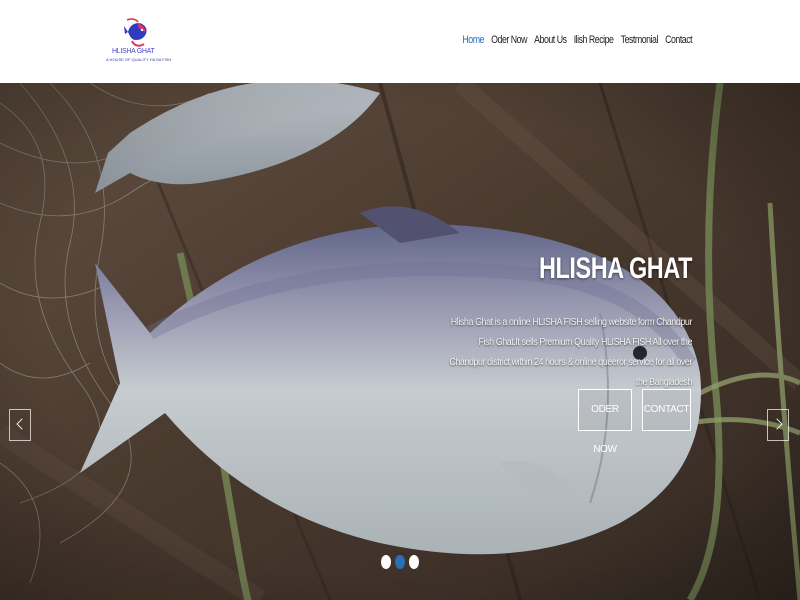 The height and width of the screenshot is (600, 800). What do you see at coordinates (509, 40) in the screenshot?
I see `nav-item-order-now: Oder Now` at bounding box center [509, 40].